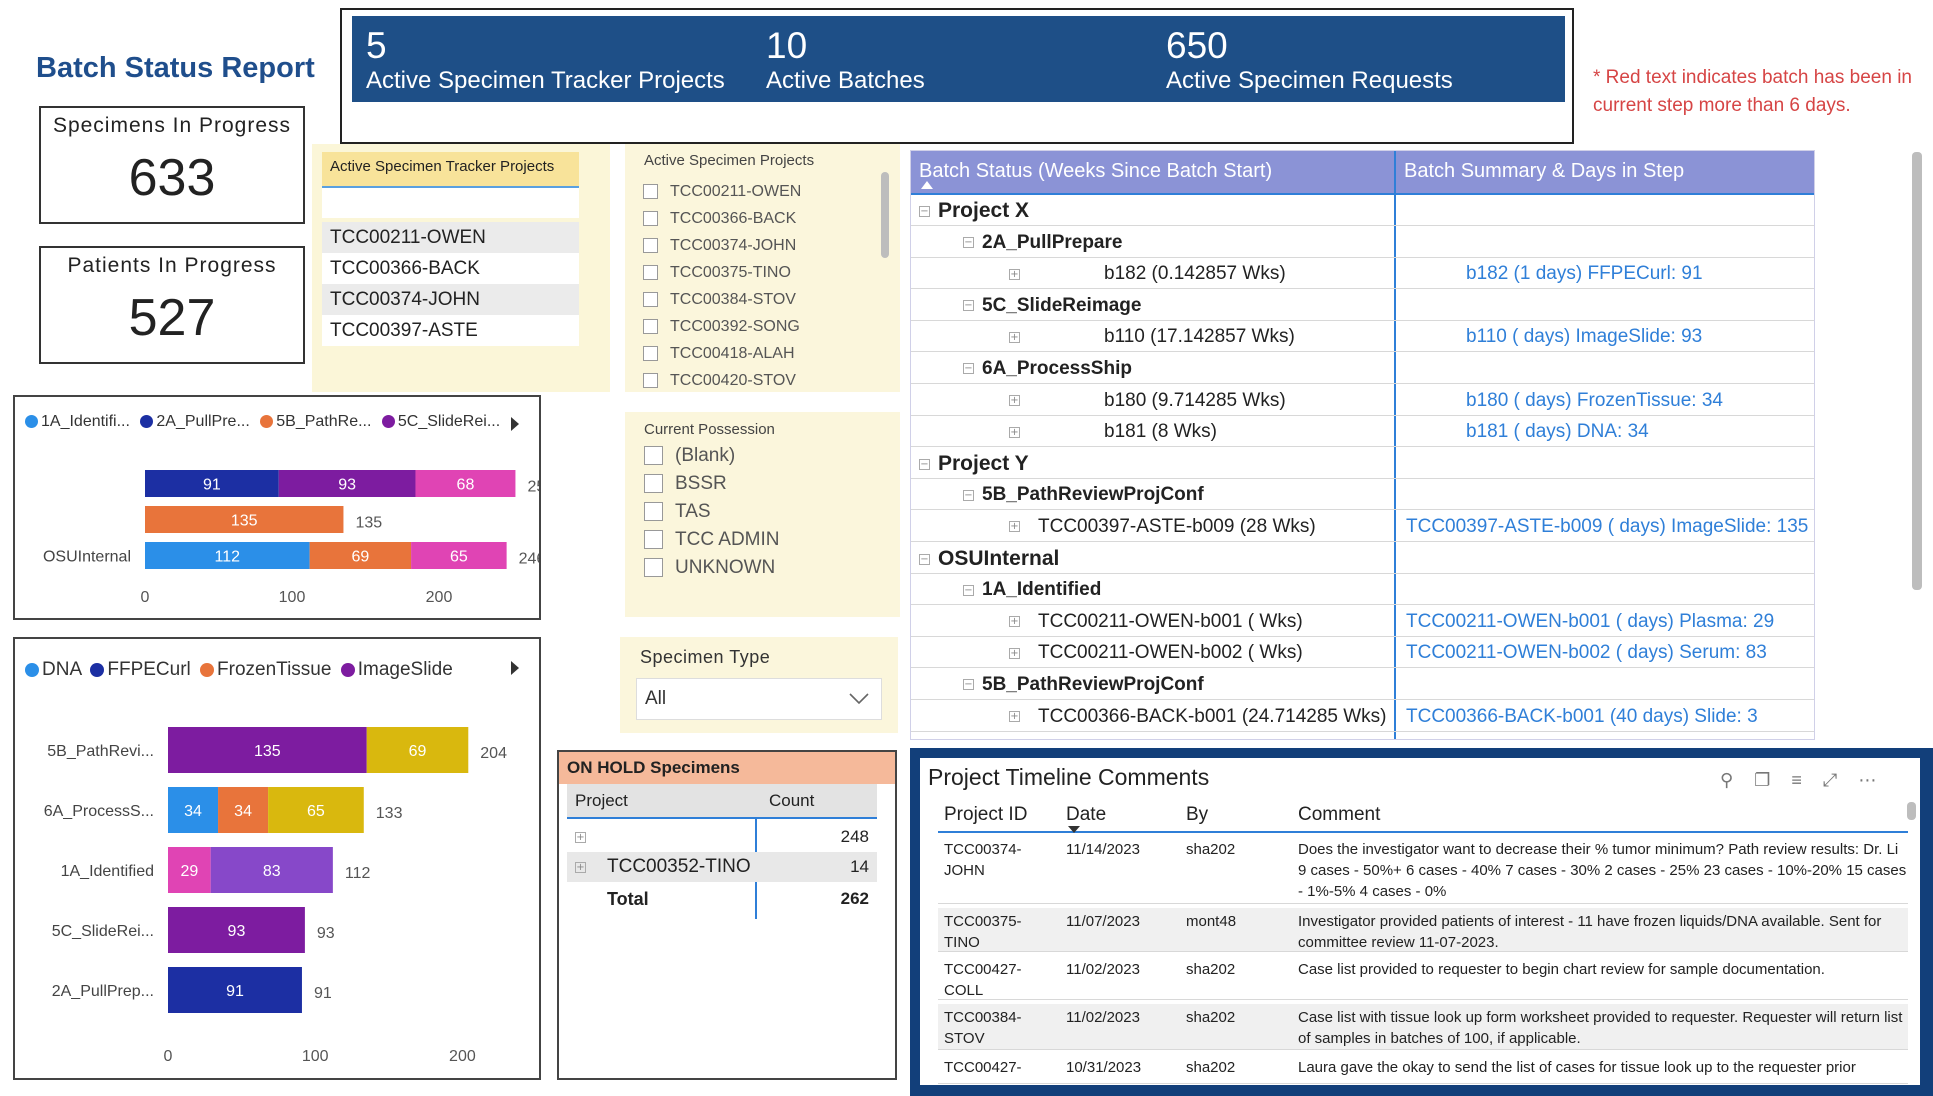 The height and width of the screenshot is (1096, 1933). What do you see at coordinates (316, 811) in the screenshot?
I see `data-label: 65` at bounding box center [316, 811].